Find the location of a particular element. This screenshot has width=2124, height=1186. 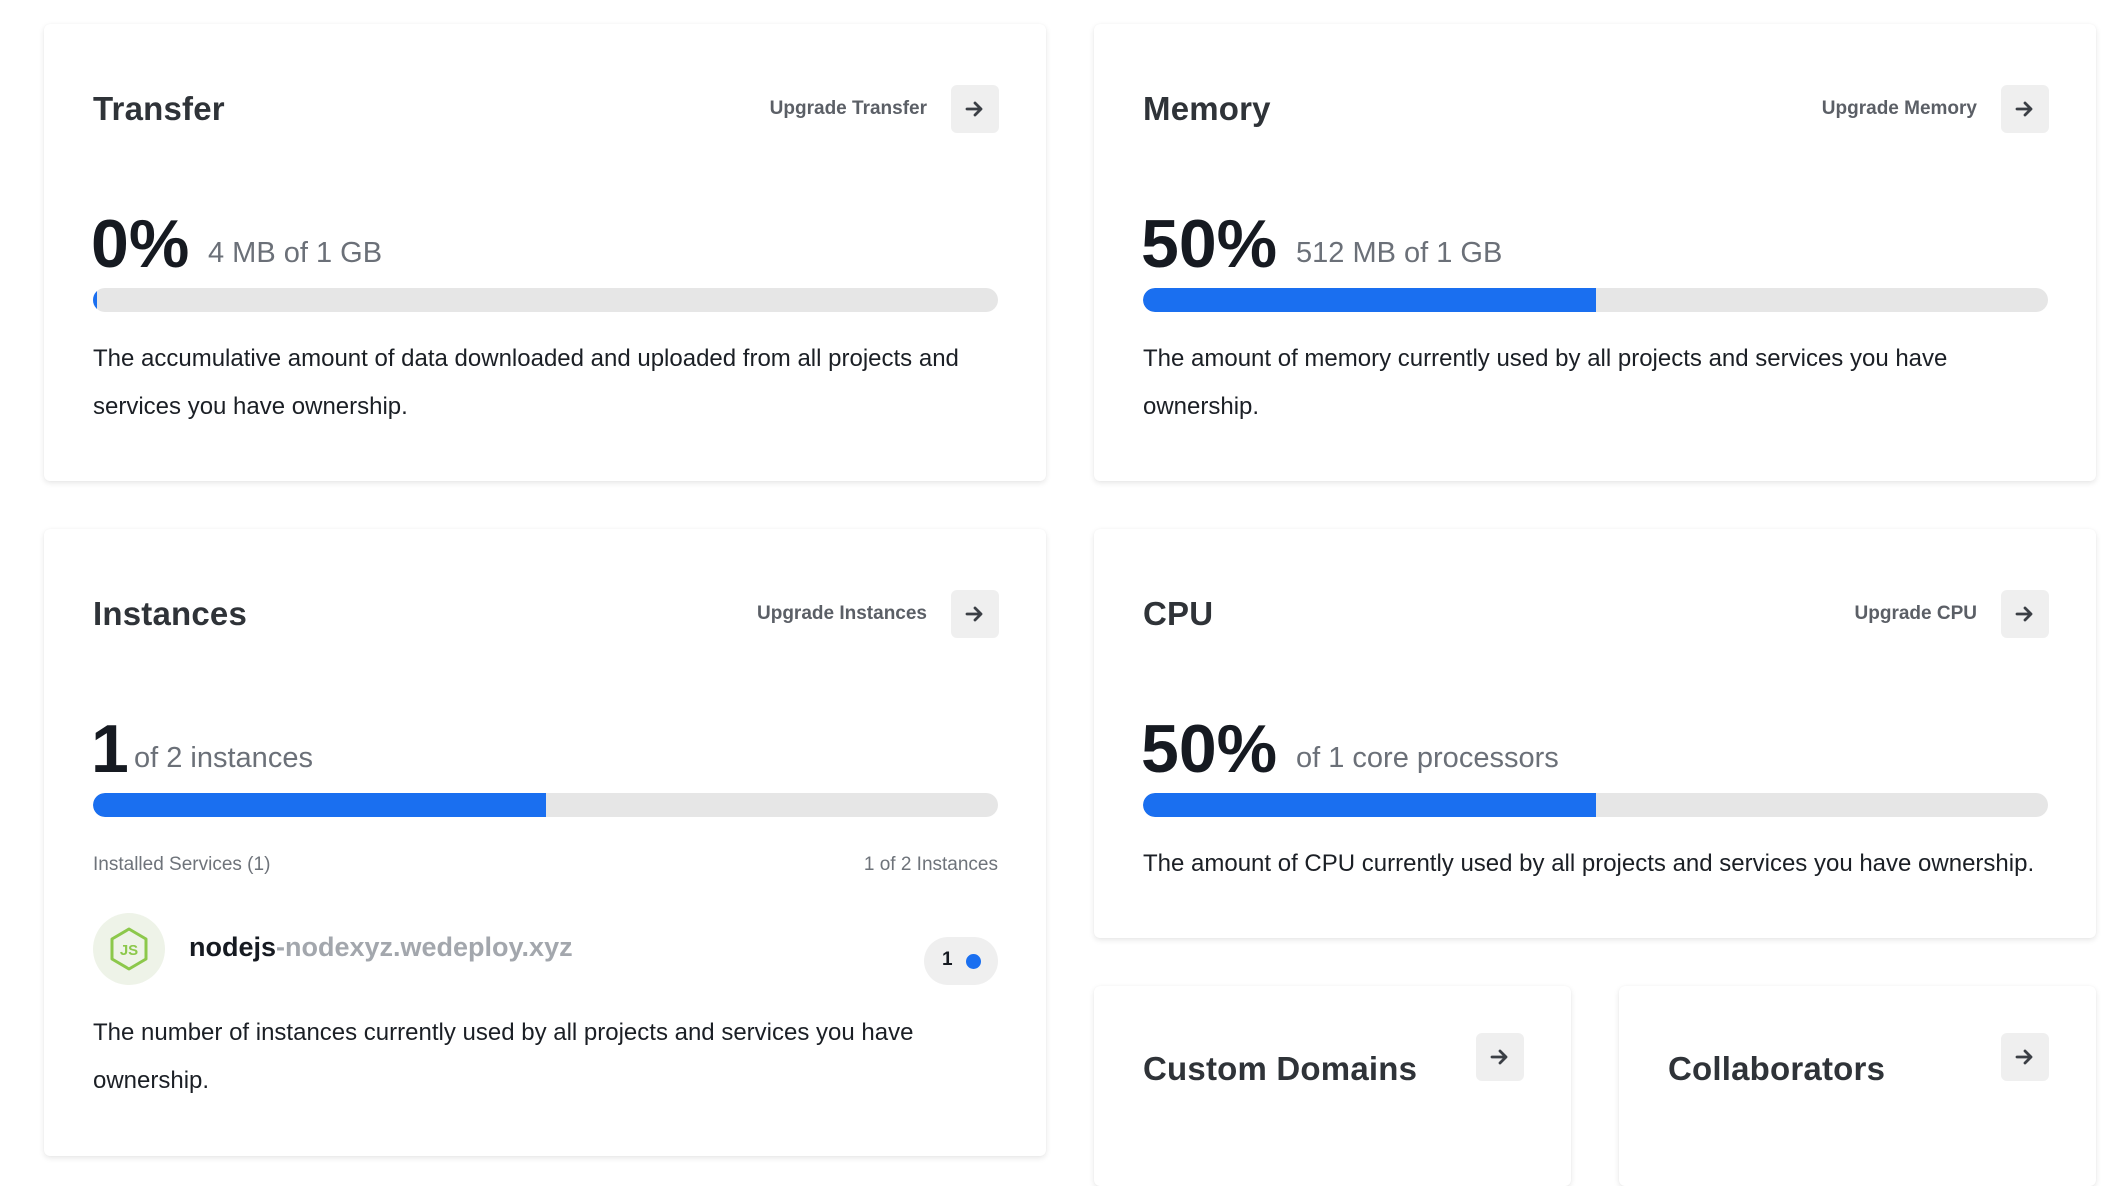

cpu-arrow-button is located at coordinates (2025, 614).